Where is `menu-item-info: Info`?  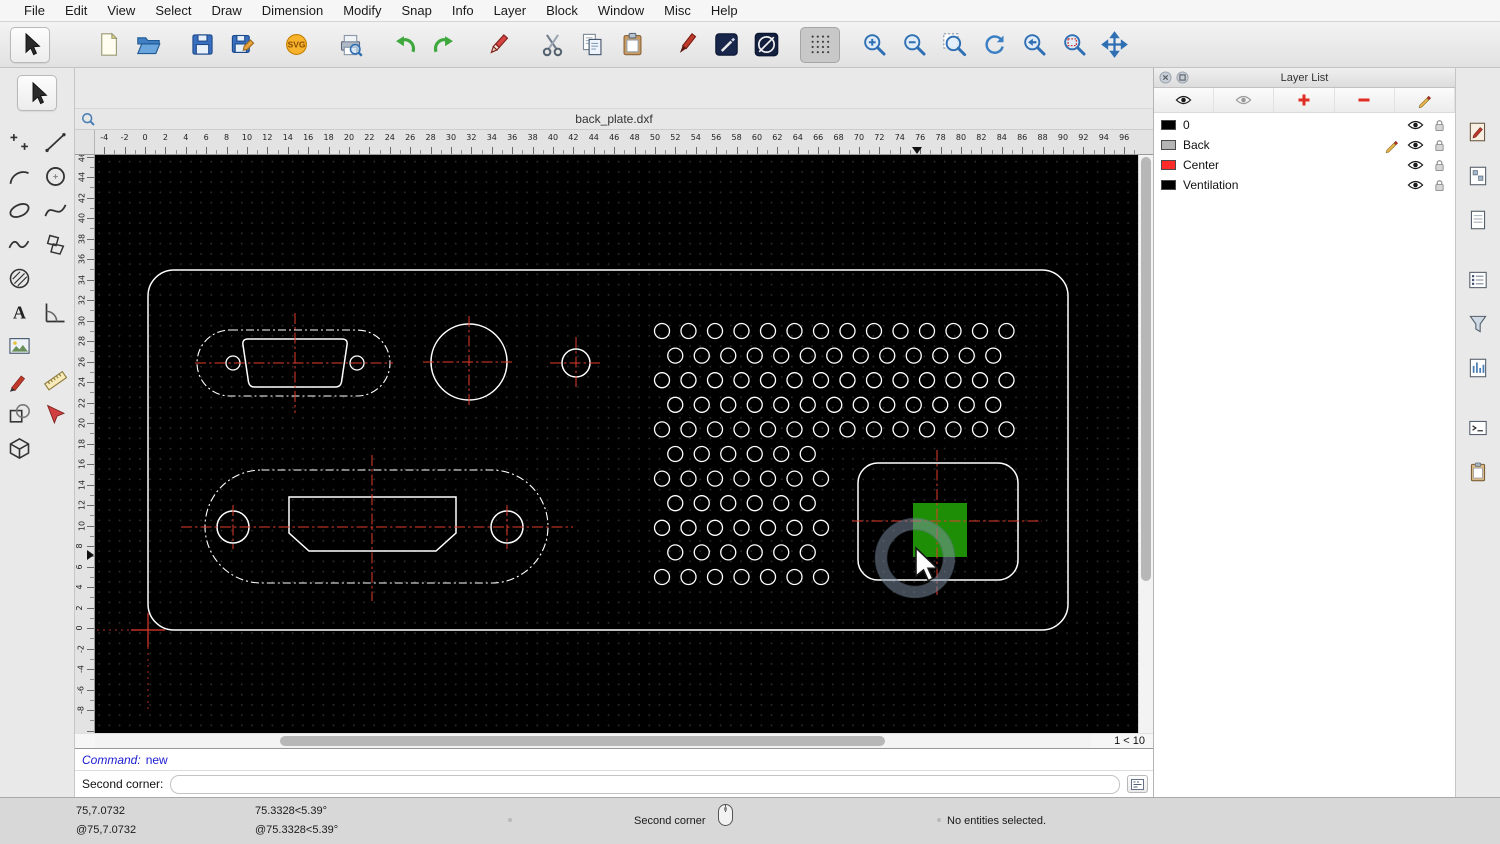 menu-item-info: Info is located at coordinates (463, 10).